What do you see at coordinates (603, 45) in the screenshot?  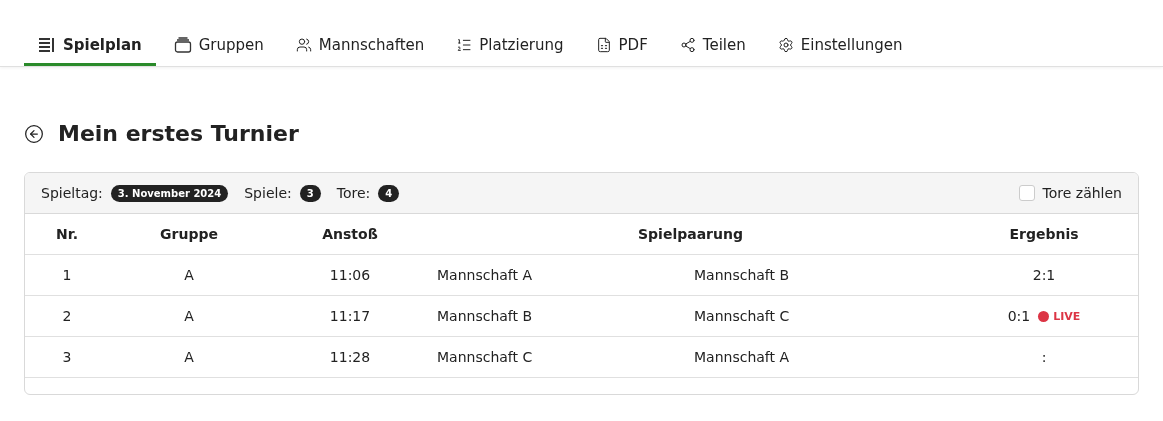 I see `document-icon` at bounding box center [603, 45].